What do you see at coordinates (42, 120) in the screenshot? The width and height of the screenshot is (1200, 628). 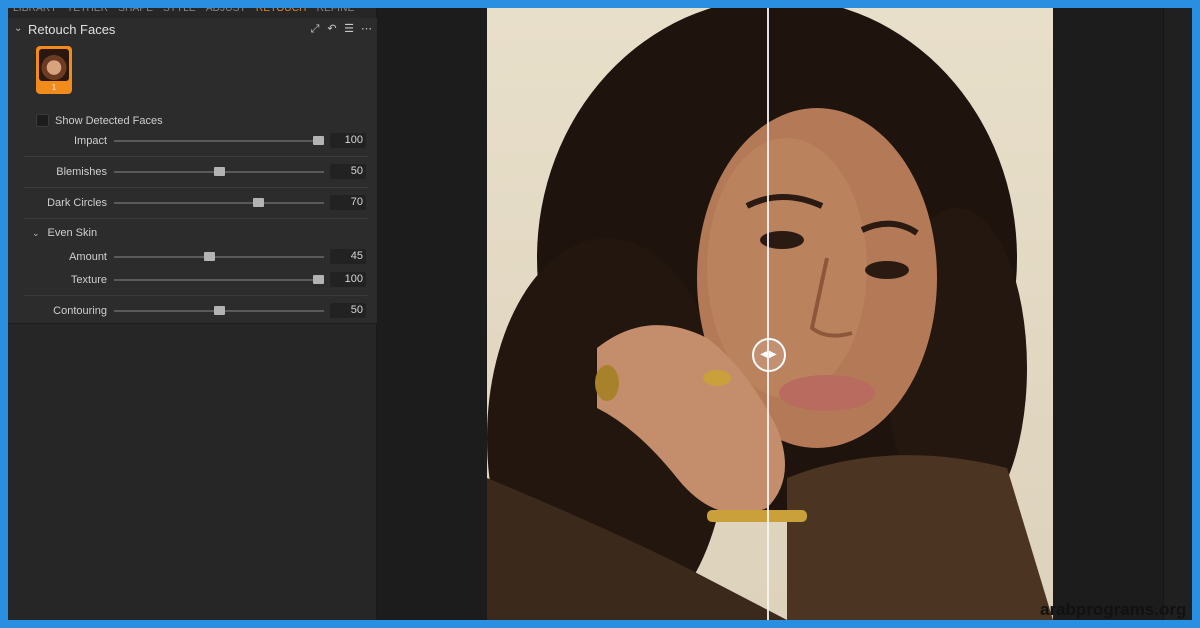 I see `show-detected-faces-checkbox` at bounding box center [42, 120].